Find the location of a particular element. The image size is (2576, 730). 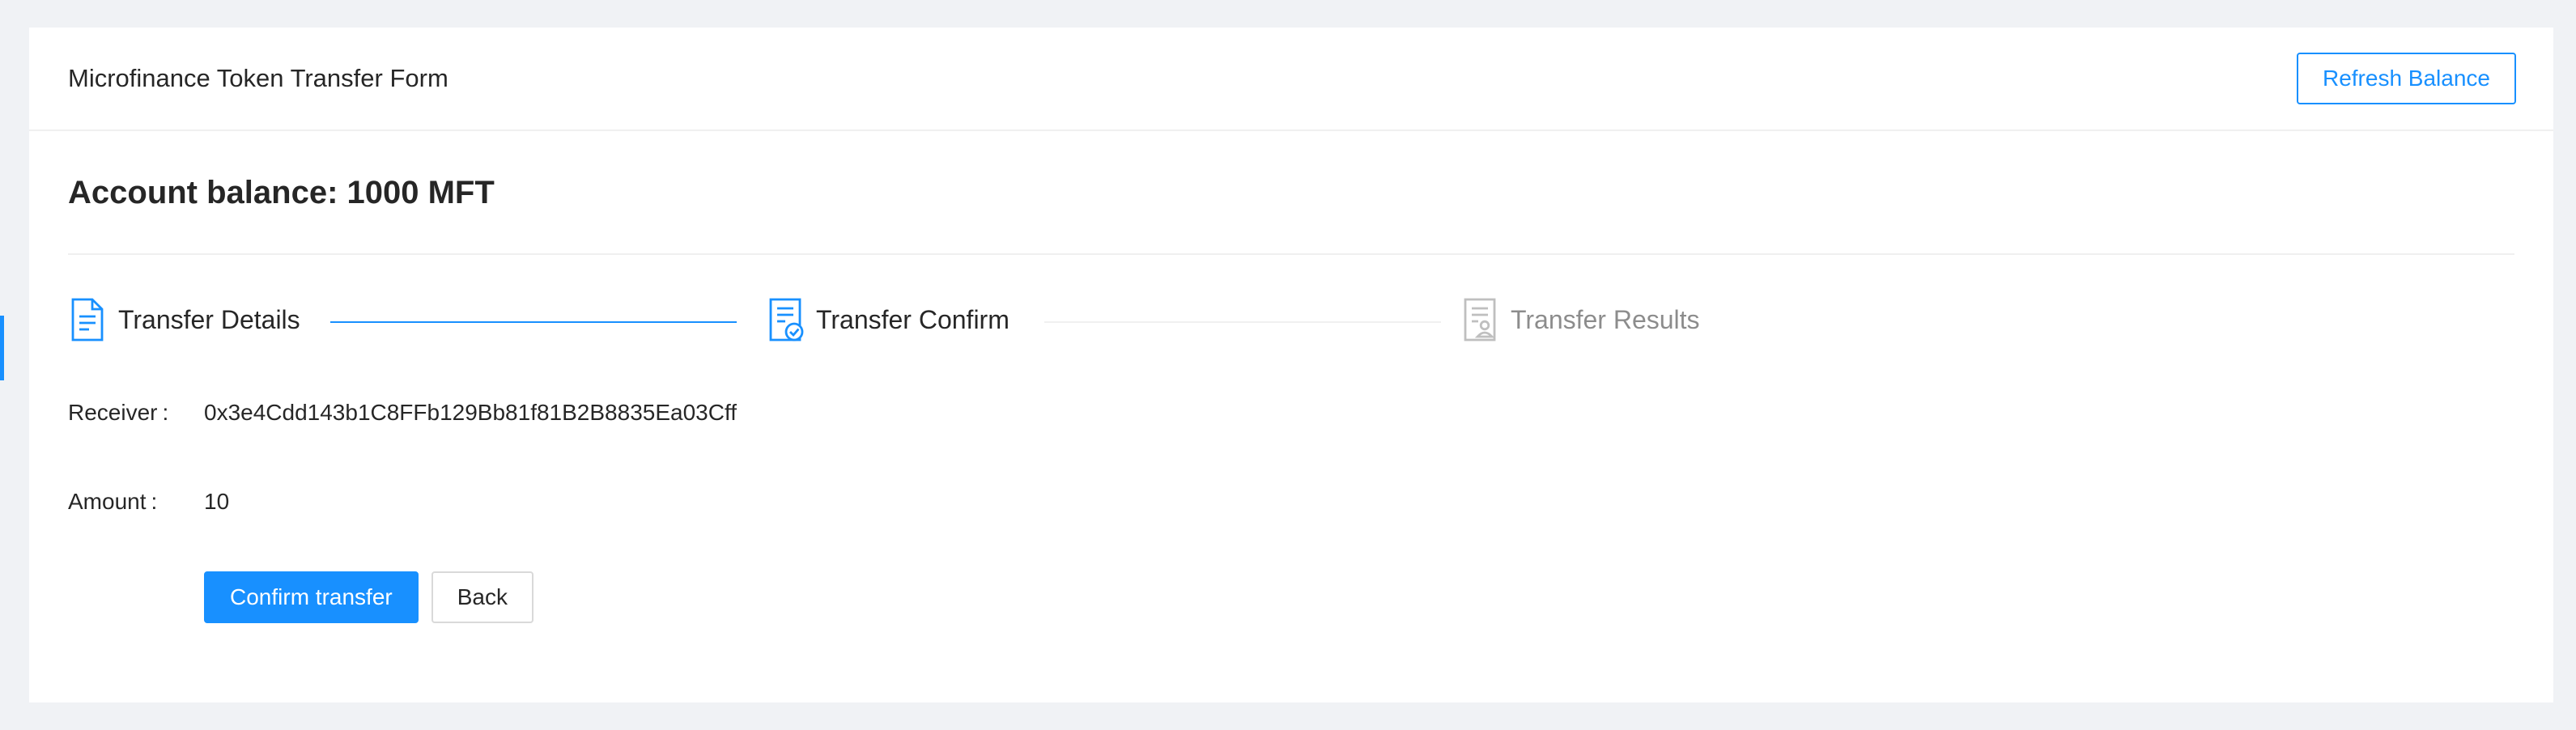

file-text-icon is located at coordinates (87, 319).